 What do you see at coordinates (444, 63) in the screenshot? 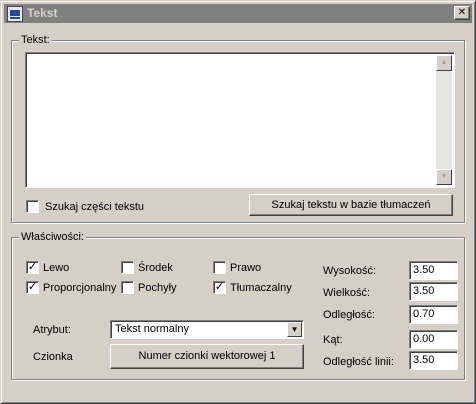
I see `scroll-up-icon: ▲` at bounding box center [444, 63].